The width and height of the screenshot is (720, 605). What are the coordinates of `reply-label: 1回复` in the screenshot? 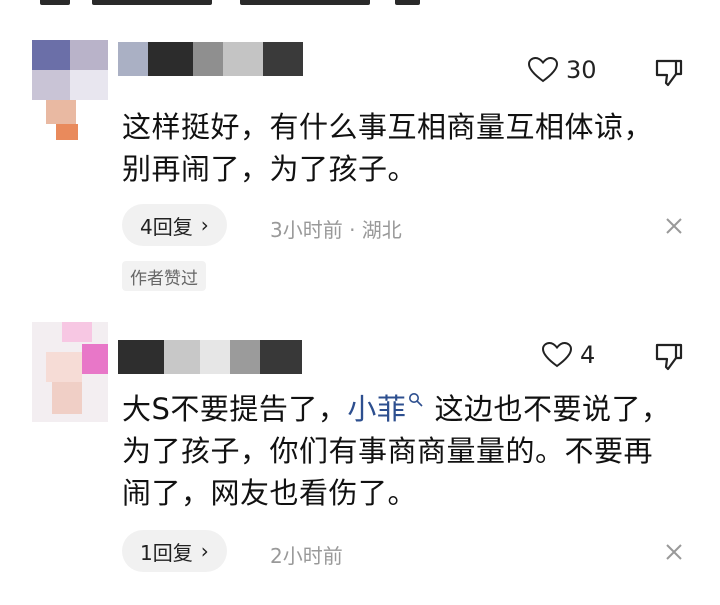 It's located at (166, 552).